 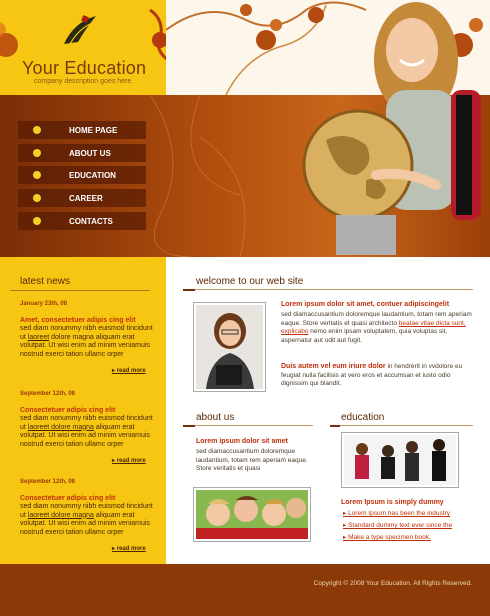 What do you see at coordinates (333, 366) in the screenshot?
I see `welcome-subtitle: Duis autem vel eum iriure dolor` at bounding box center [333, 366].